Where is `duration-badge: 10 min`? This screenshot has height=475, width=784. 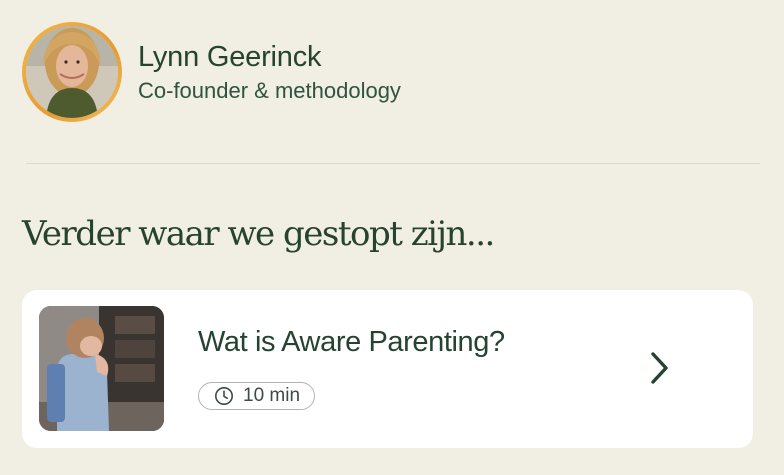 duration-badge: 10 min is located at coordinates (257, 396).